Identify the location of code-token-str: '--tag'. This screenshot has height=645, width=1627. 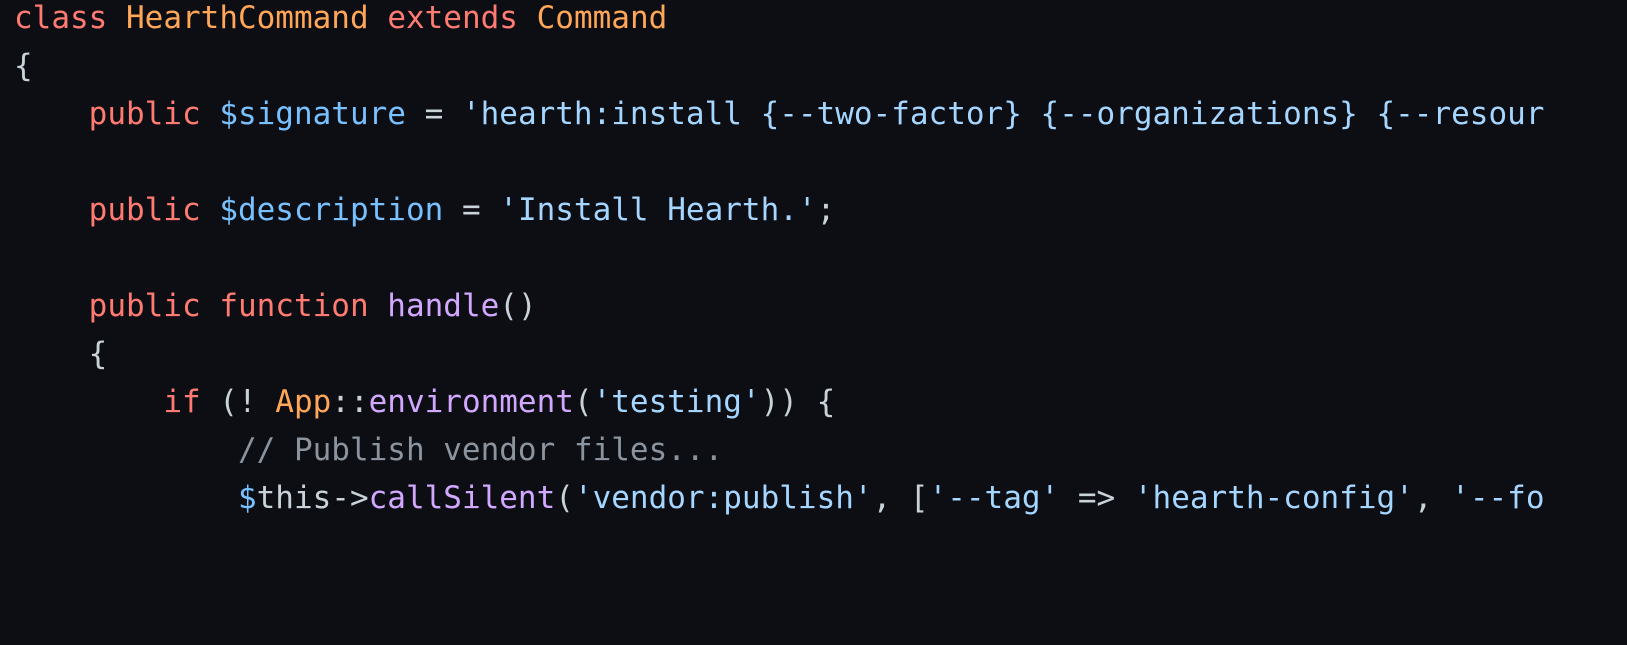
(994, 498).